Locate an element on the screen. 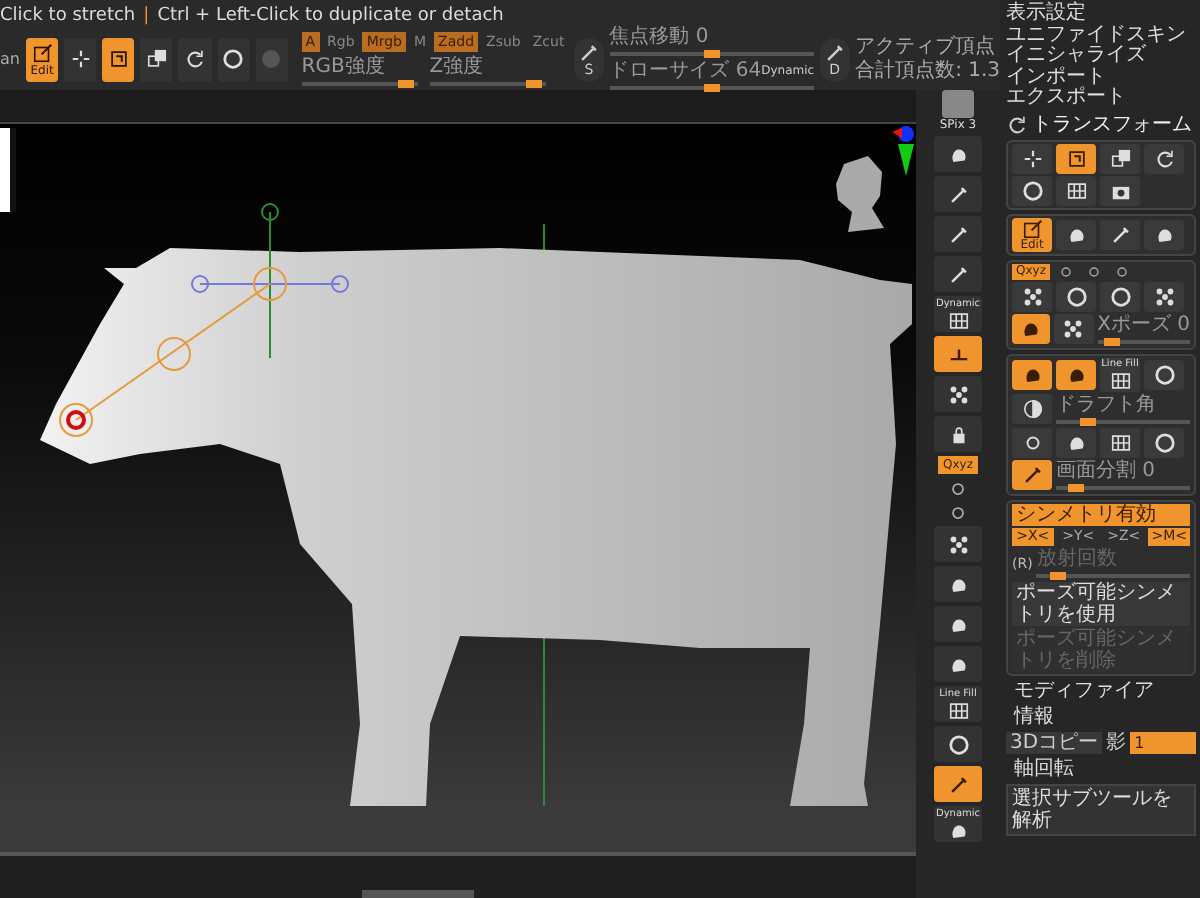 Image resolution: width=1200 pixels, height=898 pixels. slider-label: Xポーズ 0 is located at coordinates (1143, 324).